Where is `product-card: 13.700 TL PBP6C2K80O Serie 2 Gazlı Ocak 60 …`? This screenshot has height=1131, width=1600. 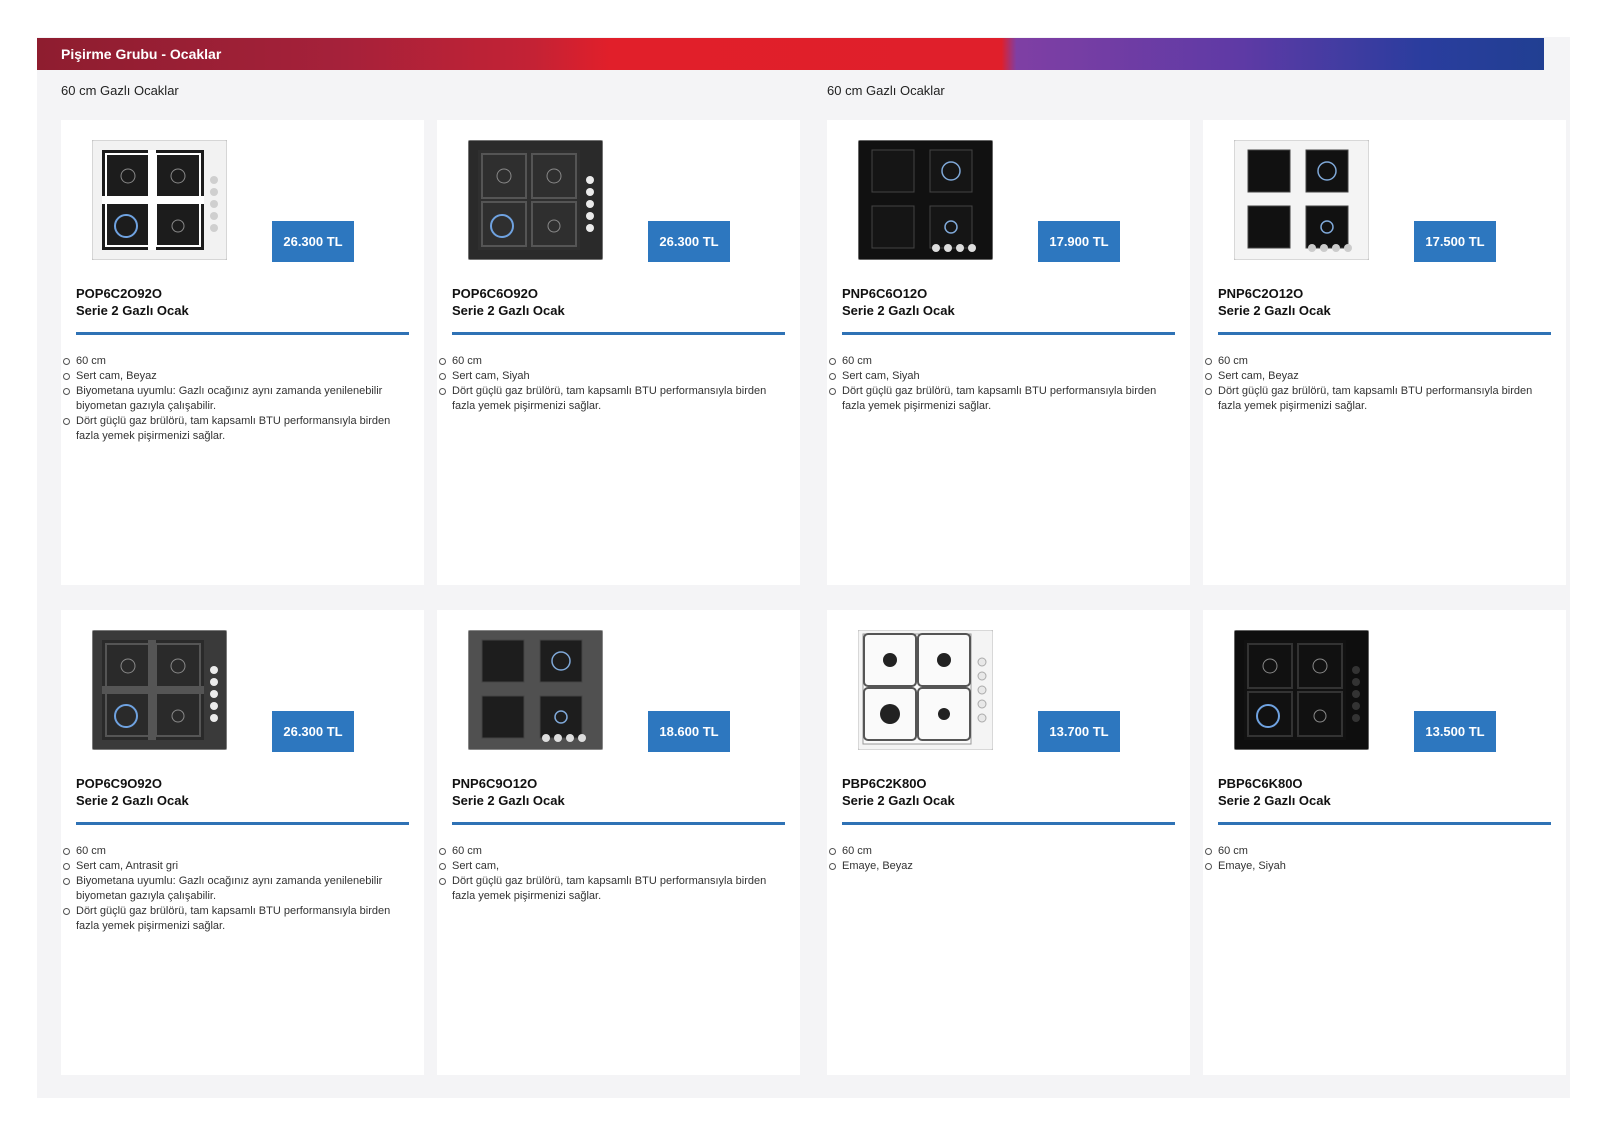 product-card: 13.700 TL PBP6C2K80O Serie 2 Gazlı Ocak 60 … is located at coordinates (1008, 842).